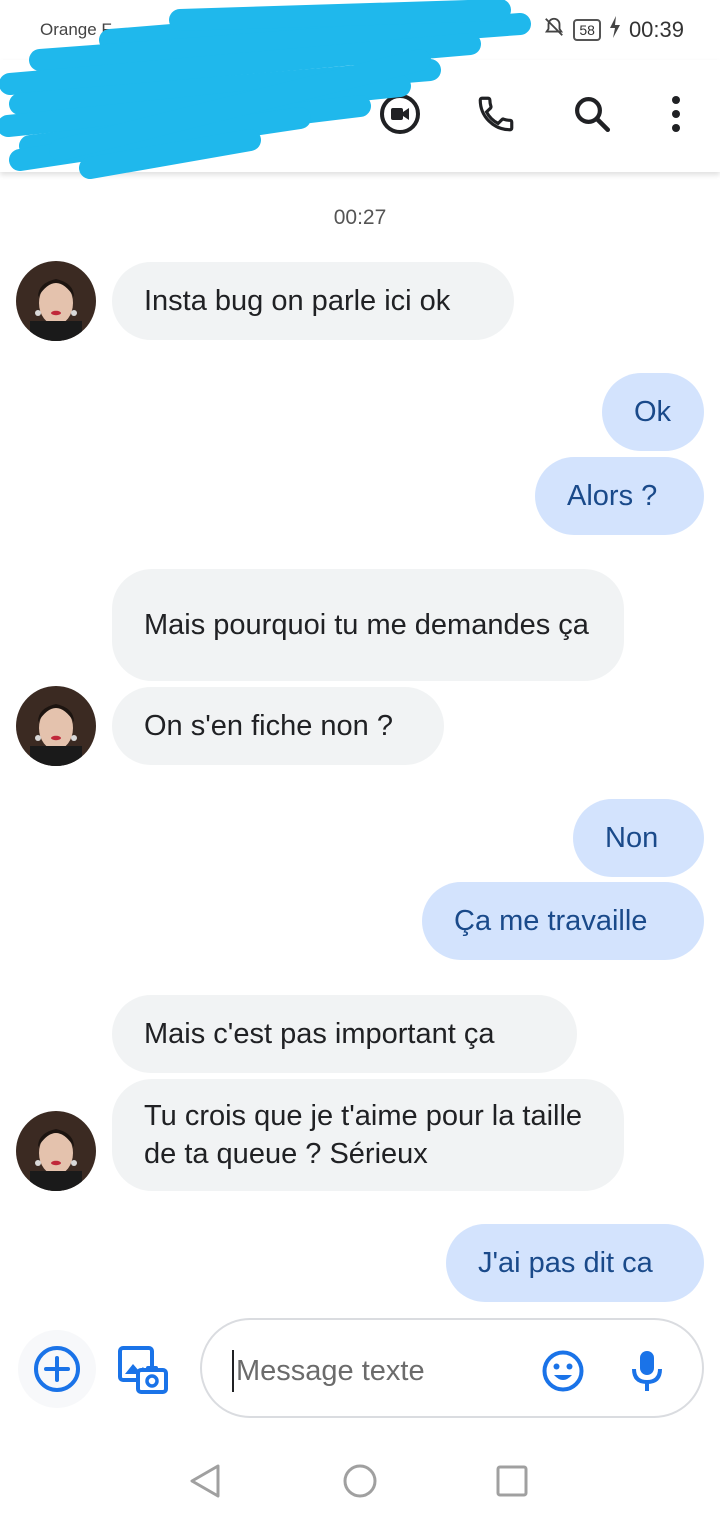 This screenshot has height=1520, width=720. I want to click on outgoing-message: Ok, so click(653, 412).